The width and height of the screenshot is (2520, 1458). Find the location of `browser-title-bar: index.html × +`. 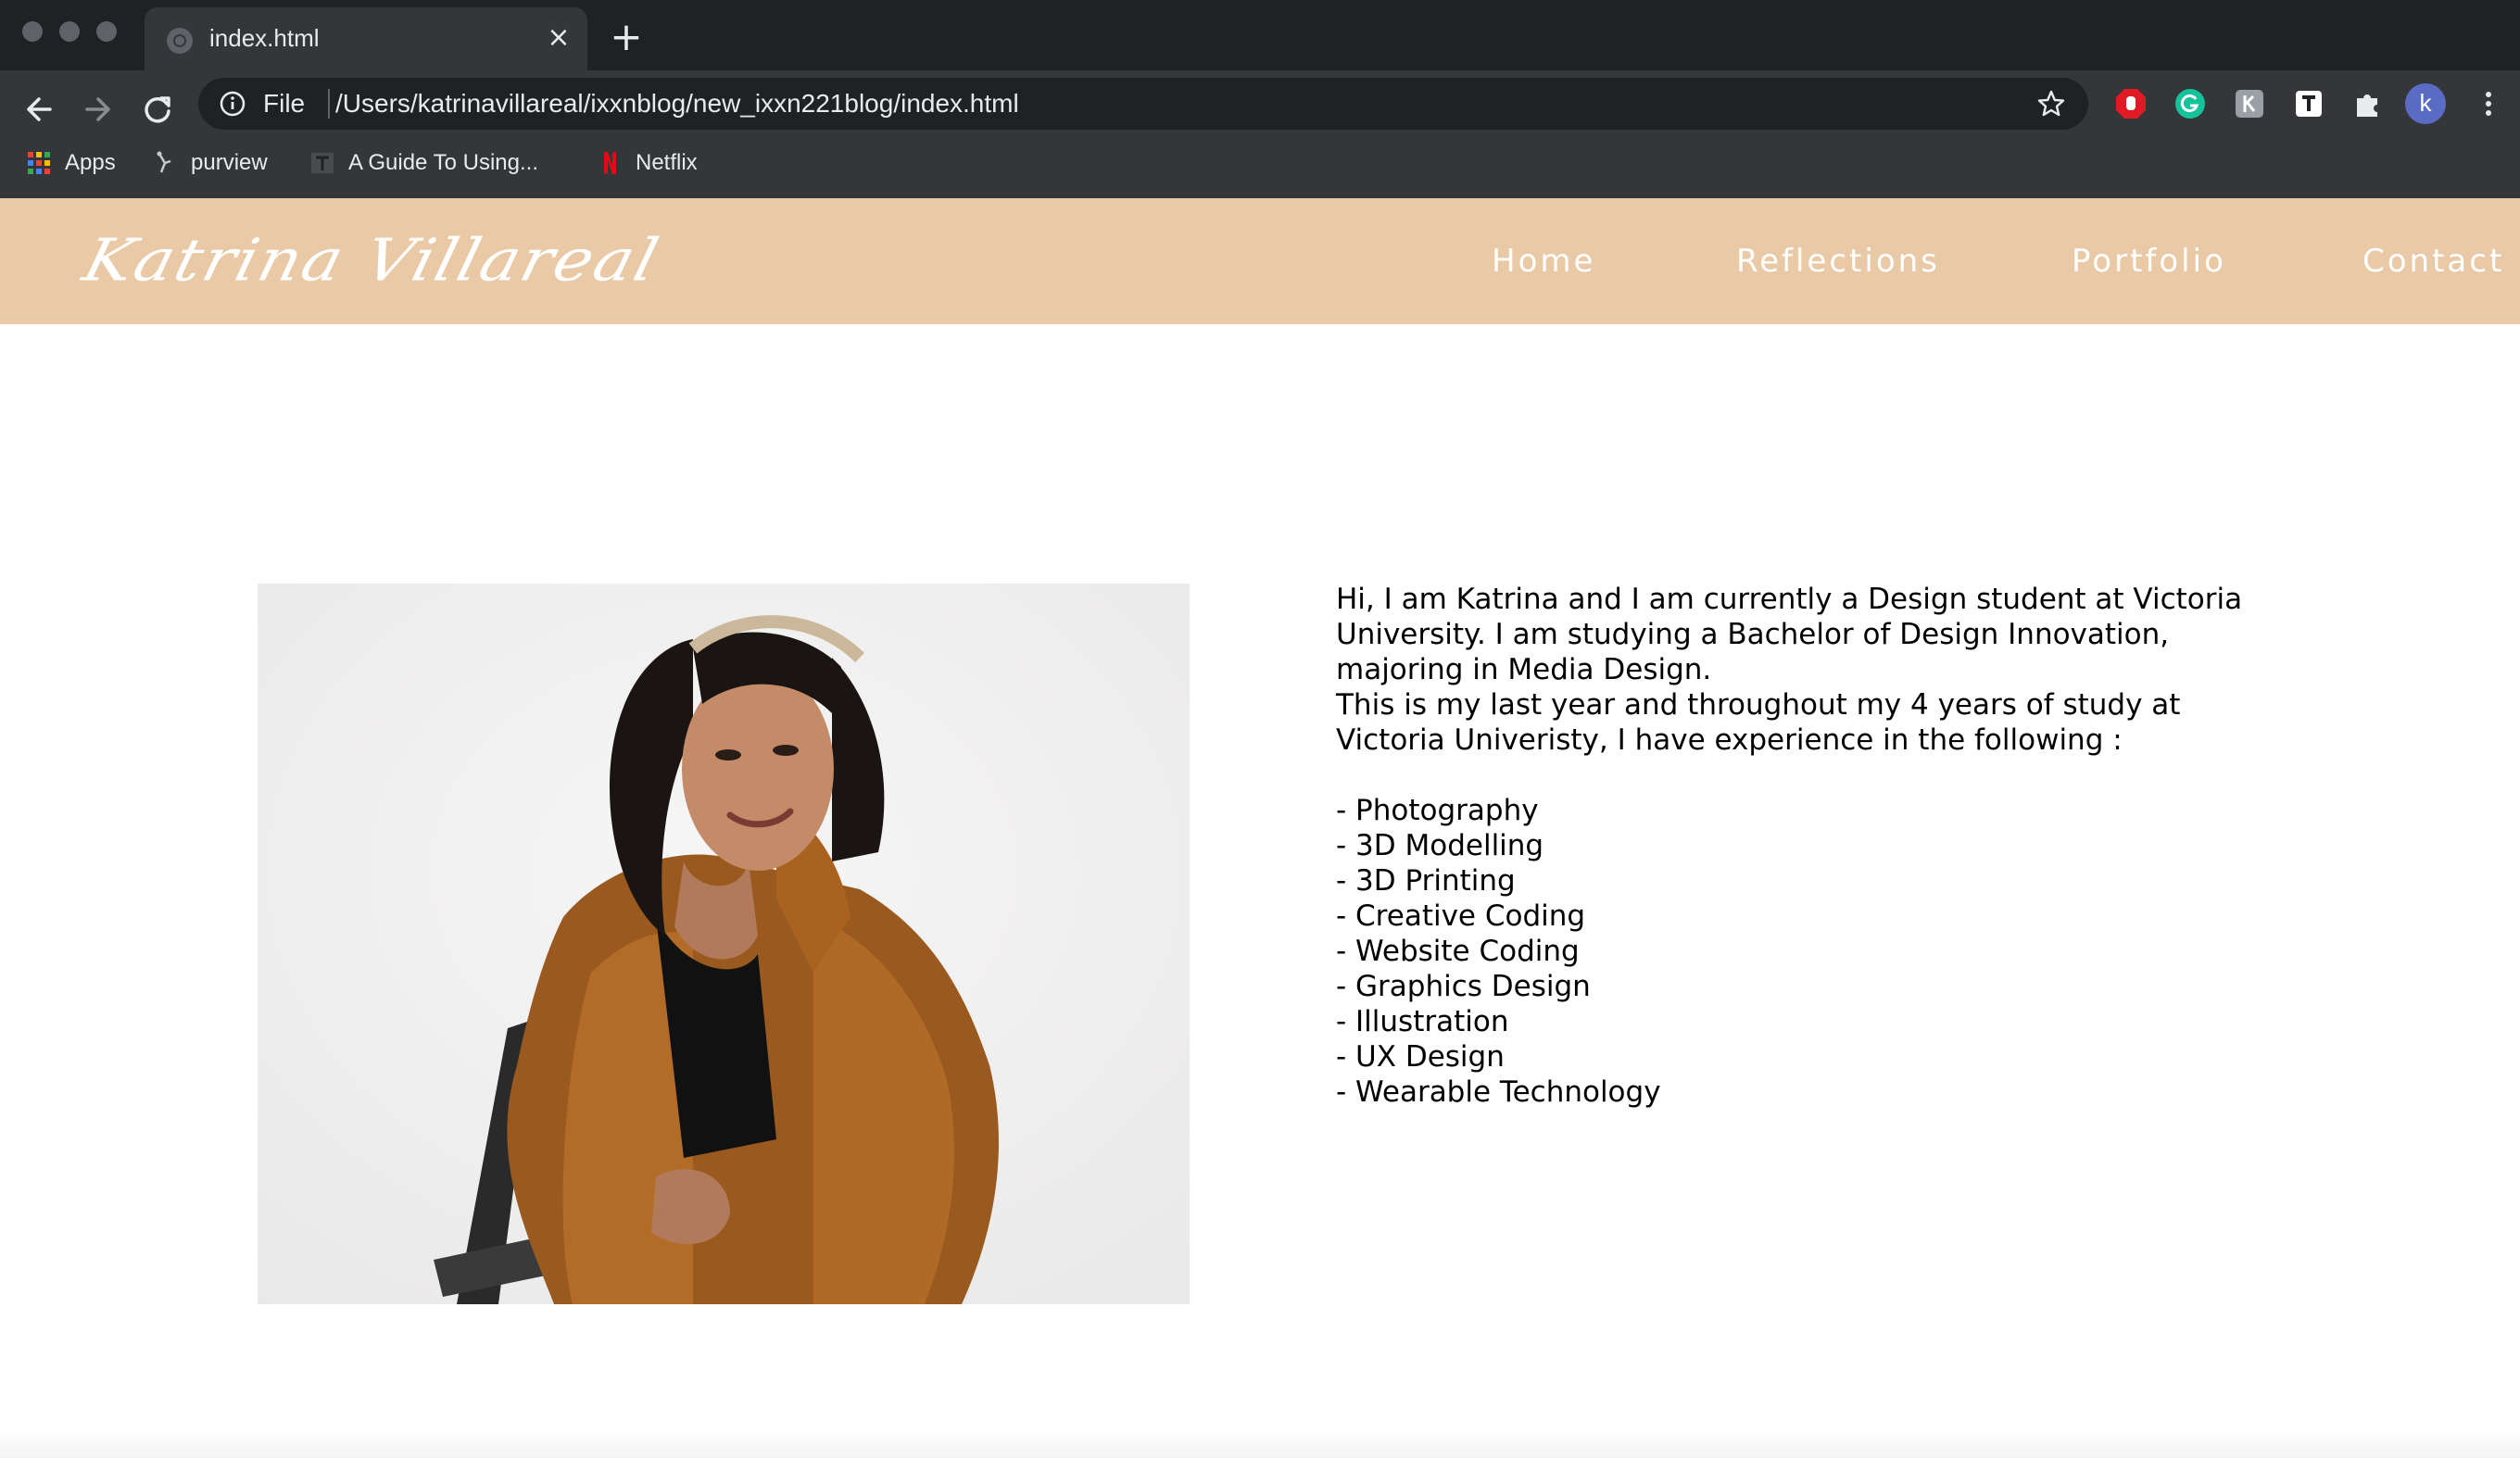

browser-title-bar: index.html × + is located at coordinates (1260, 35).